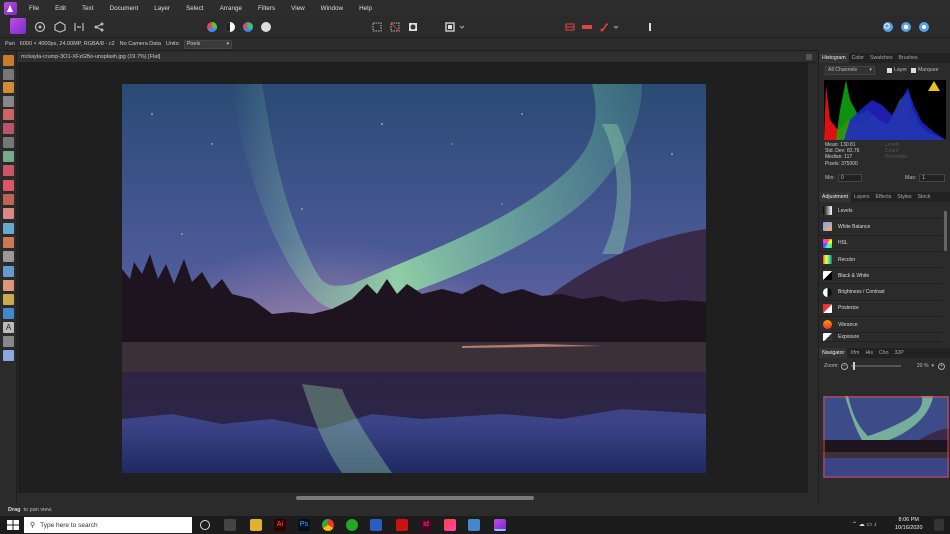 Image resolution: width=950 pixels, height=534 pixels. What do you see at coordinates (844, 366) in the screenshot?
I see `zoom-out-icon: −` at bounding box center [844, 366].